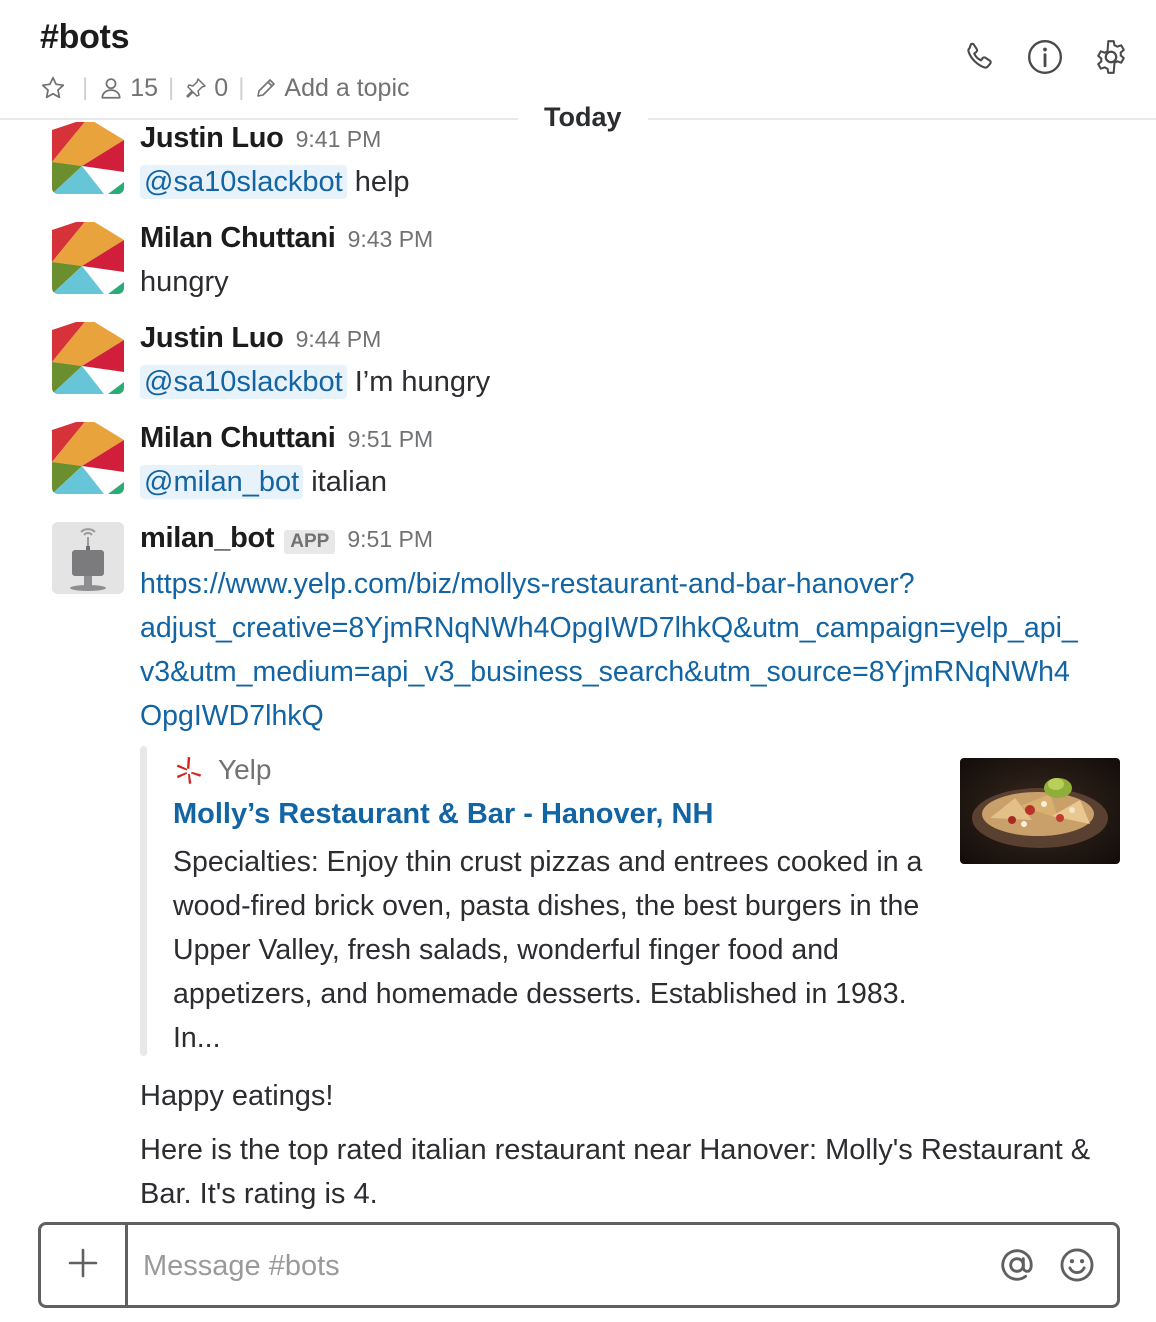  I want to click on add-attachment-button, so click(84, 1265).